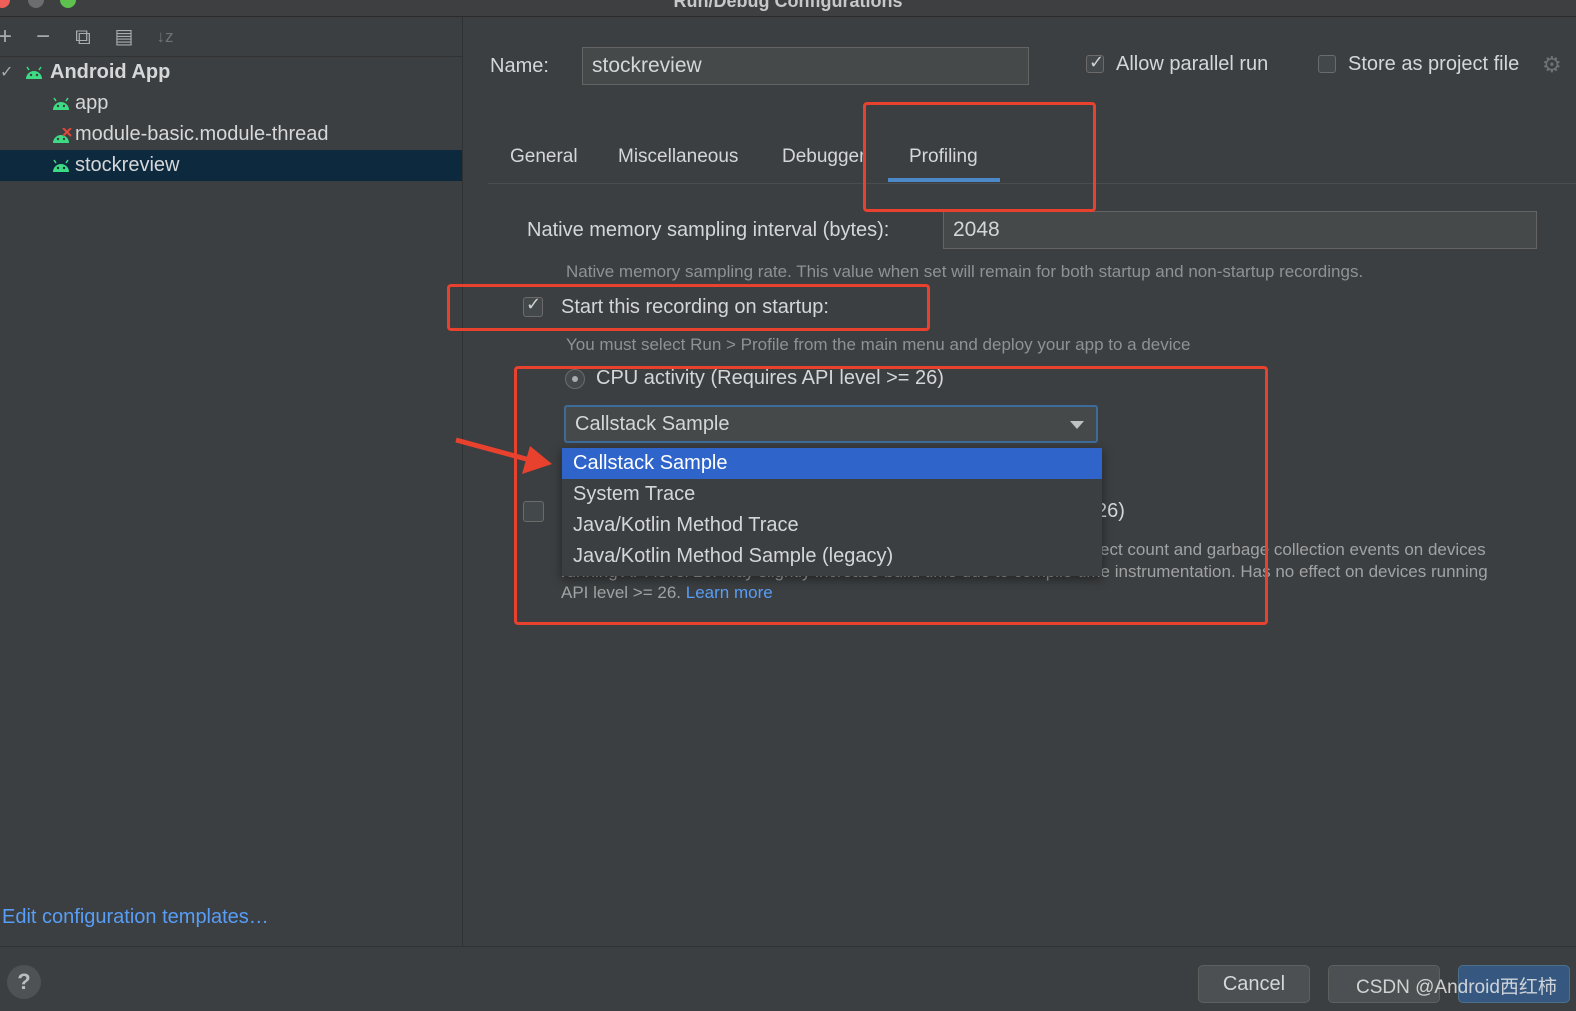  What do you see at coordinates (823, 163) in the screenshot?
I see `tab-debugger: Debugger` at bounding box center [823, 163].